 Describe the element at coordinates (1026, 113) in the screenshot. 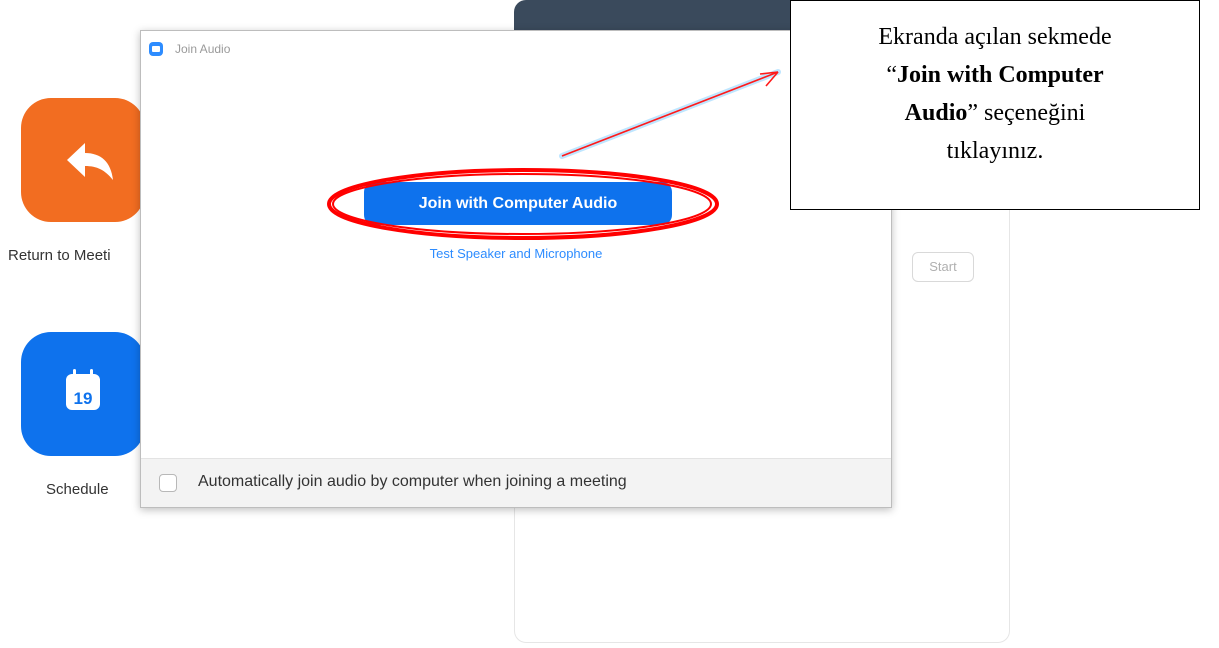

I see `callout-quote-close: ” seçeneğini` at that location.